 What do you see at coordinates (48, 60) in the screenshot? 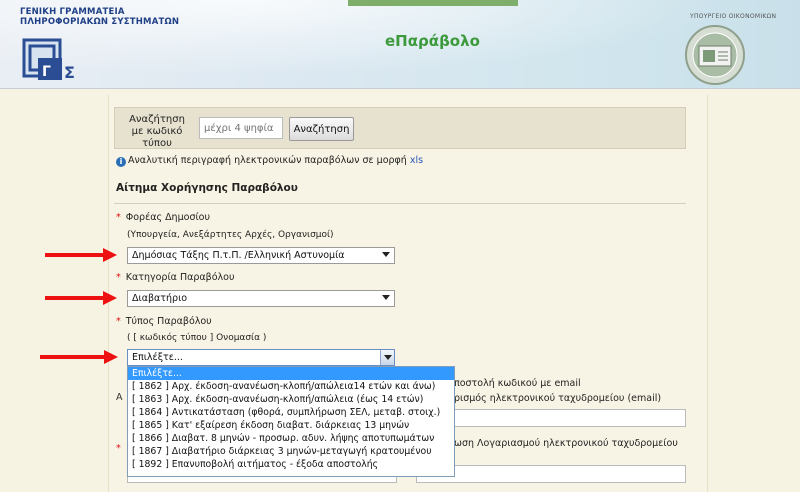
I see `gsis-logo-icon: Γ Σ` at bounding box center [48, 60].